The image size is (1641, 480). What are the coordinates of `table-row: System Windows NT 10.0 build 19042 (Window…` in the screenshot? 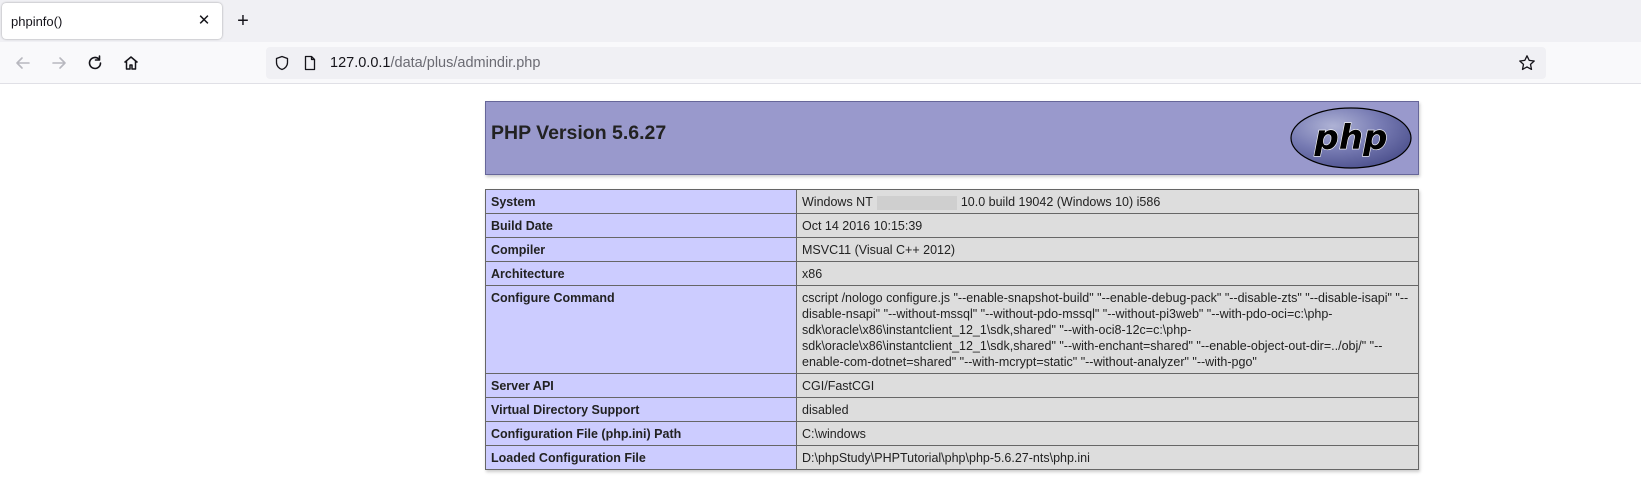 It's located at (952, 201).